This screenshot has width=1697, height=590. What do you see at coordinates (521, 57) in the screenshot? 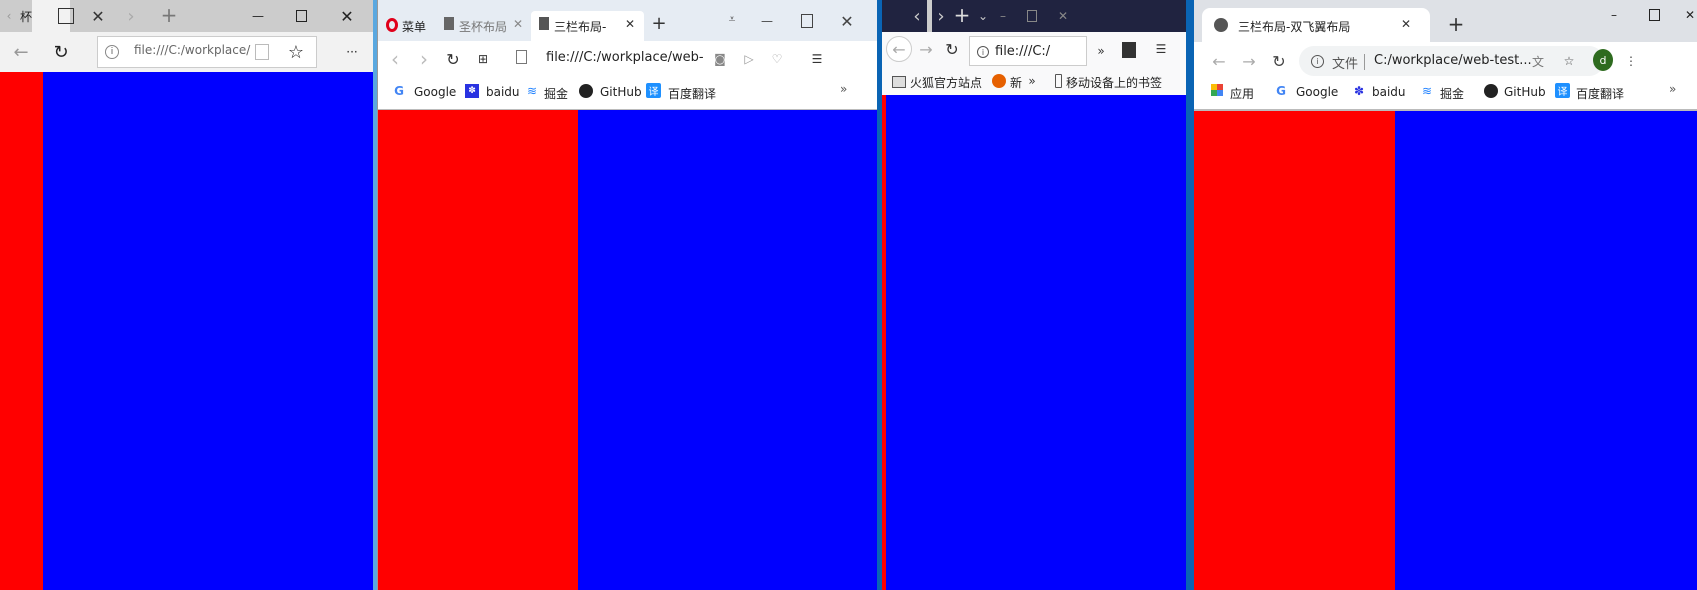
I see `page-info-icon` at bounding box center [521, 57].